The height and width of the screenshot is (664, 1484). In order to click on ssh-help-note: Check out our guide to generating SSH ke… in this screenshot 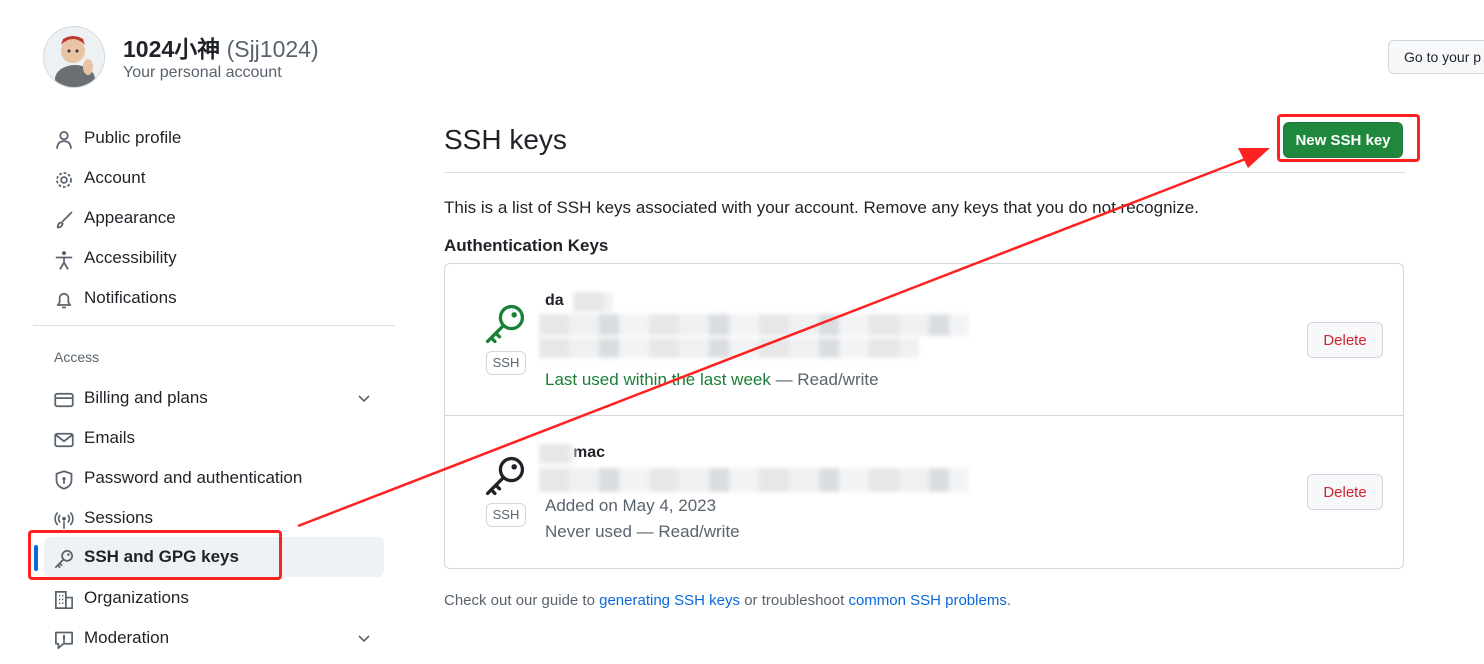, I will do `click(727, 600)`.